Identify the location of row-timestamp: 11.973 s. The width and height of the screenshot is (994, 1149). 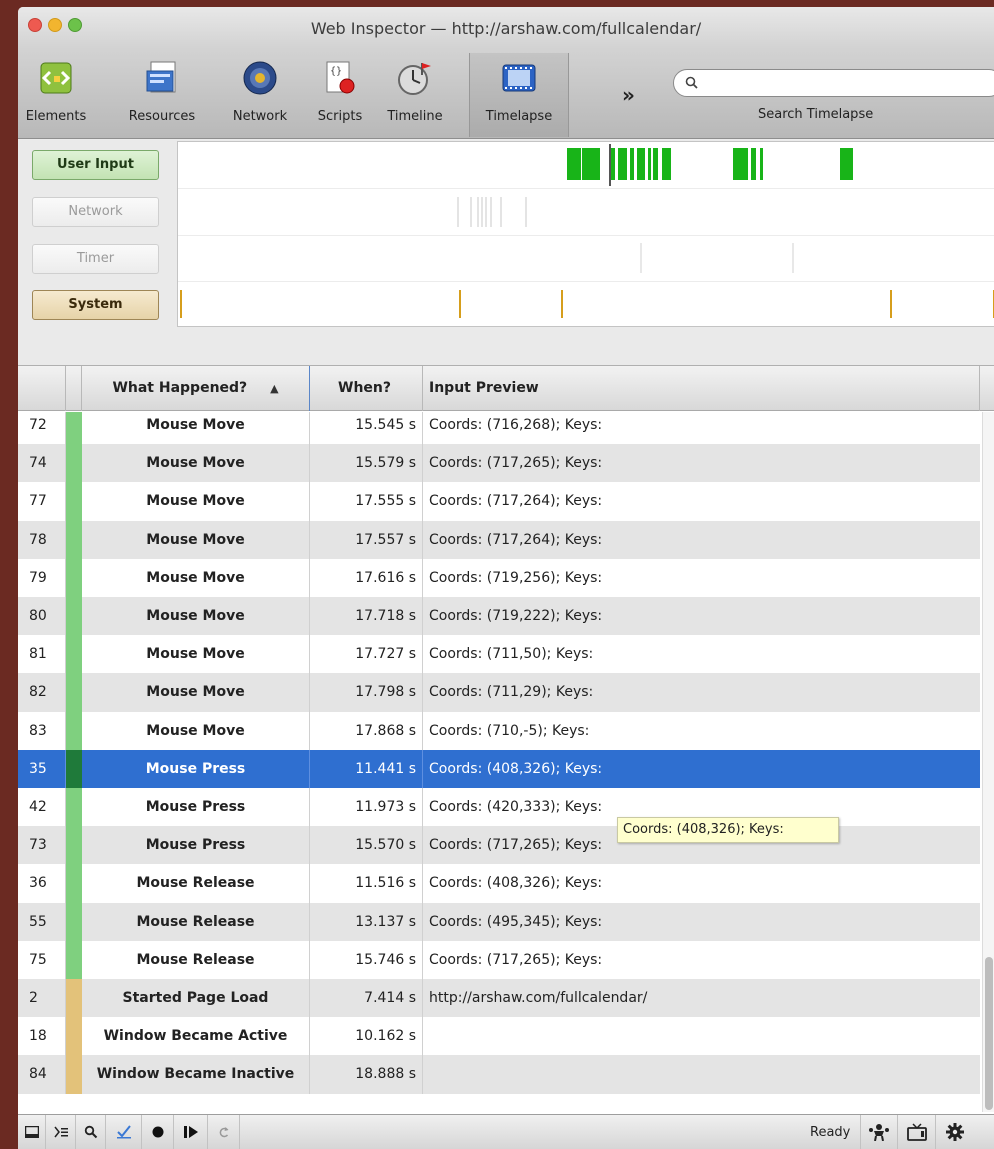
(366, 807).